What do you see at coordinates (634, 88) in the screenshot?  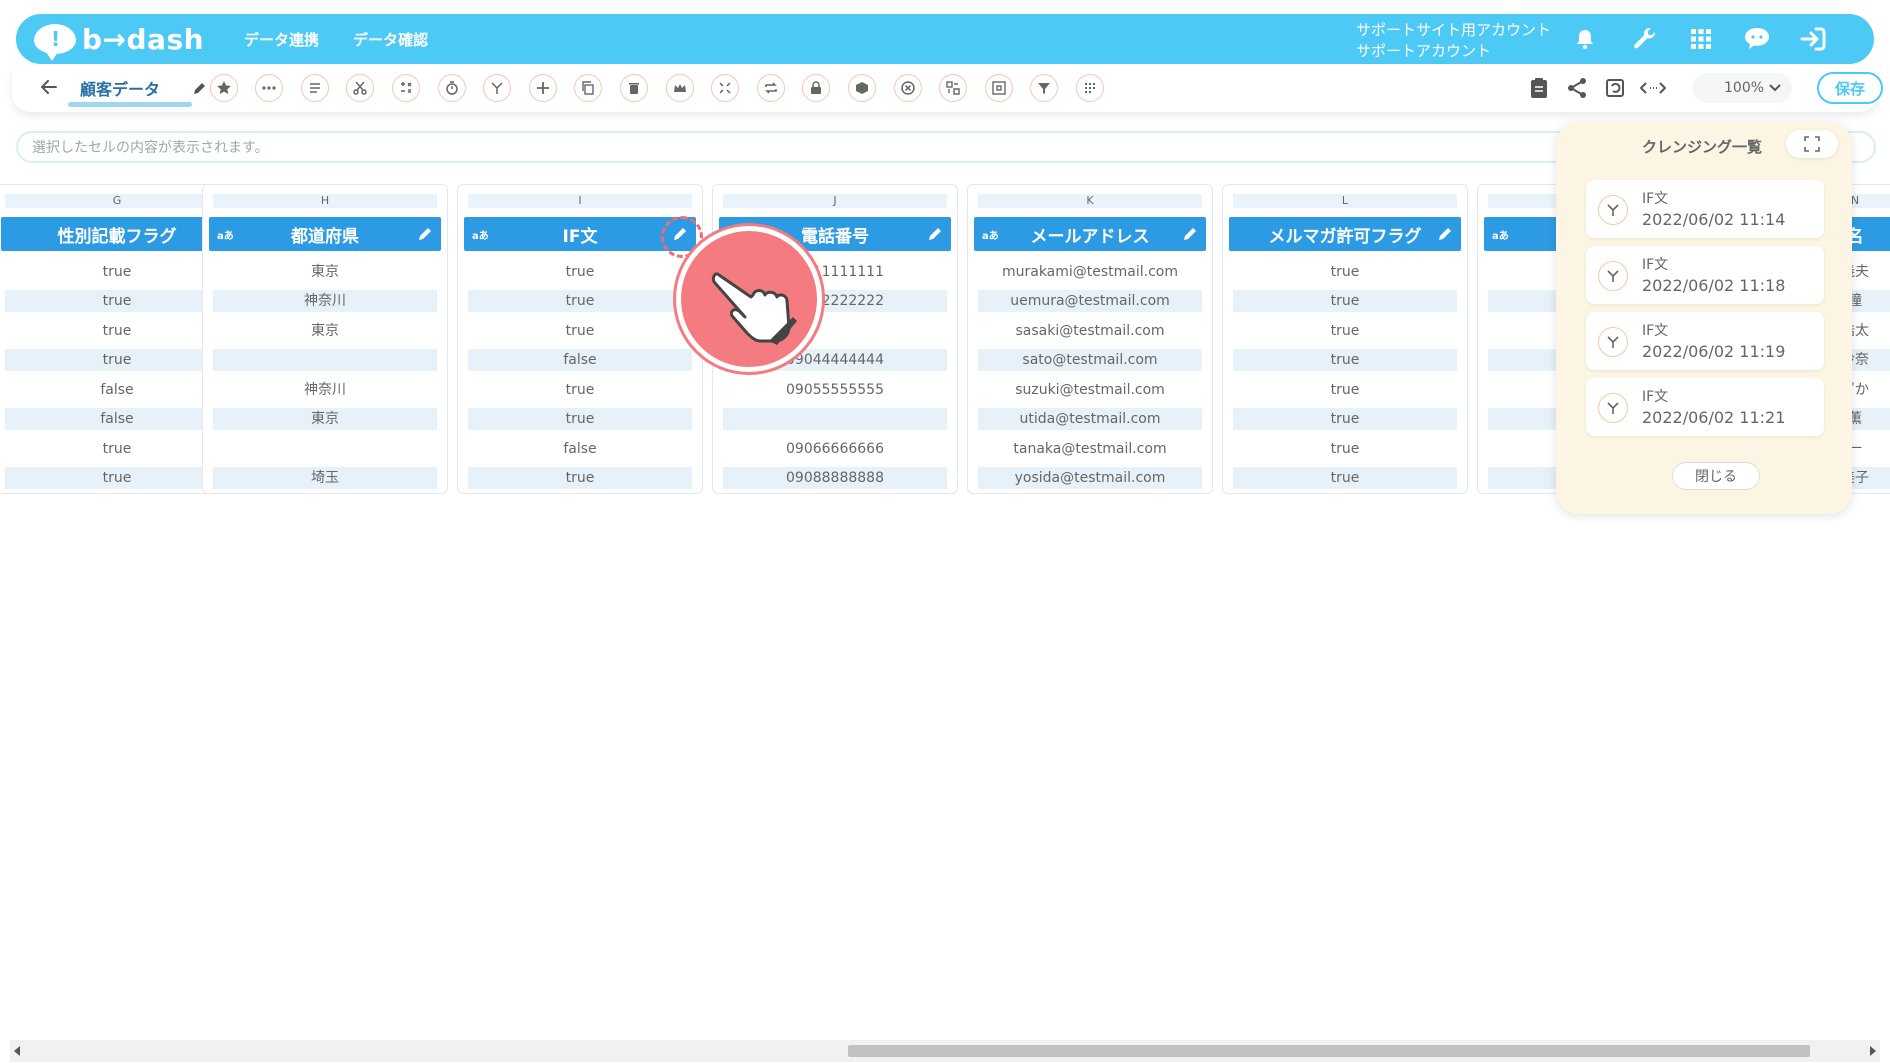 I see `delete-trash-icon` at bounding box center [634, 88].